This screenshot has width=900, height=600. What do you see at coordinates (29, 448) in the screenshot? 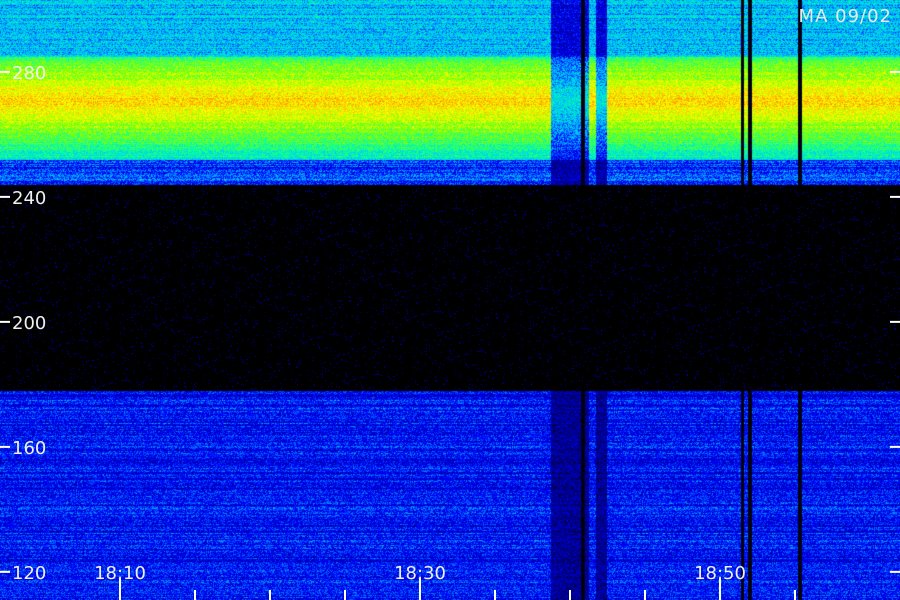
I see `y-tick-label: 160` at bounding box center [29, 448].